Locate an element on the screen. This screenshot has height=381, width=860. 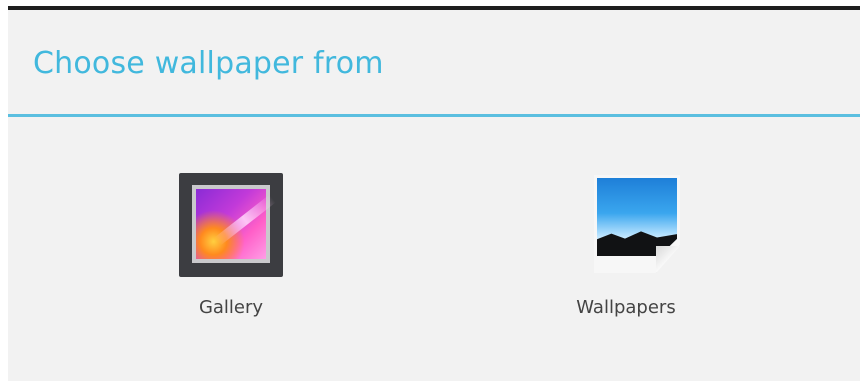
title-divider is located at coordinates (434, 115).